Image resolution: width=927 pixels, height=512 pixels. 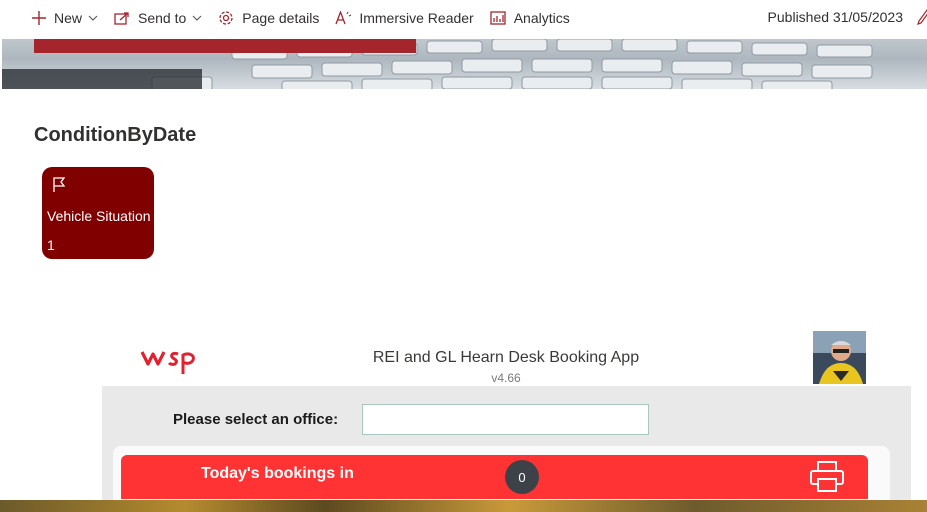 What do you see at coordinates (277, 473) in the screenshot?
I see `todays-bookings-label: Today's bookings in` at bounding box center [277, 473].